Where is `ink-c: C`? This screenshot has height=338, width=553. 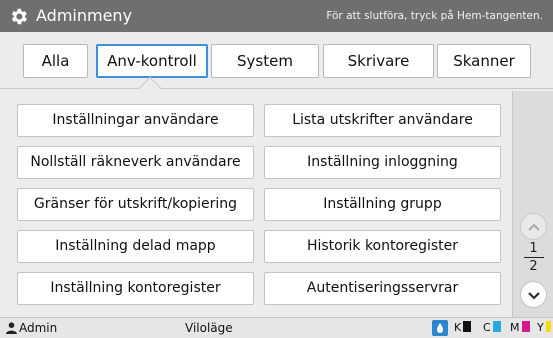
ink-c: C is located at coordinates (492, 328).